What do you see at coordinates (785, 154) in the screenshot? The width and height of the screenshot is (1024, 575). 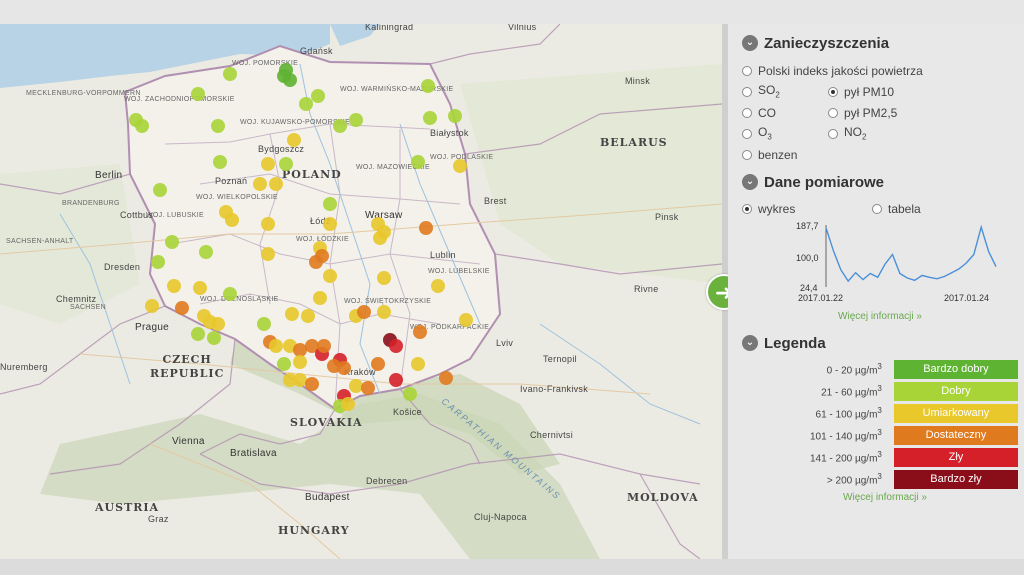 I see `option-benzen: benzen` at bounding box center [785, 154].